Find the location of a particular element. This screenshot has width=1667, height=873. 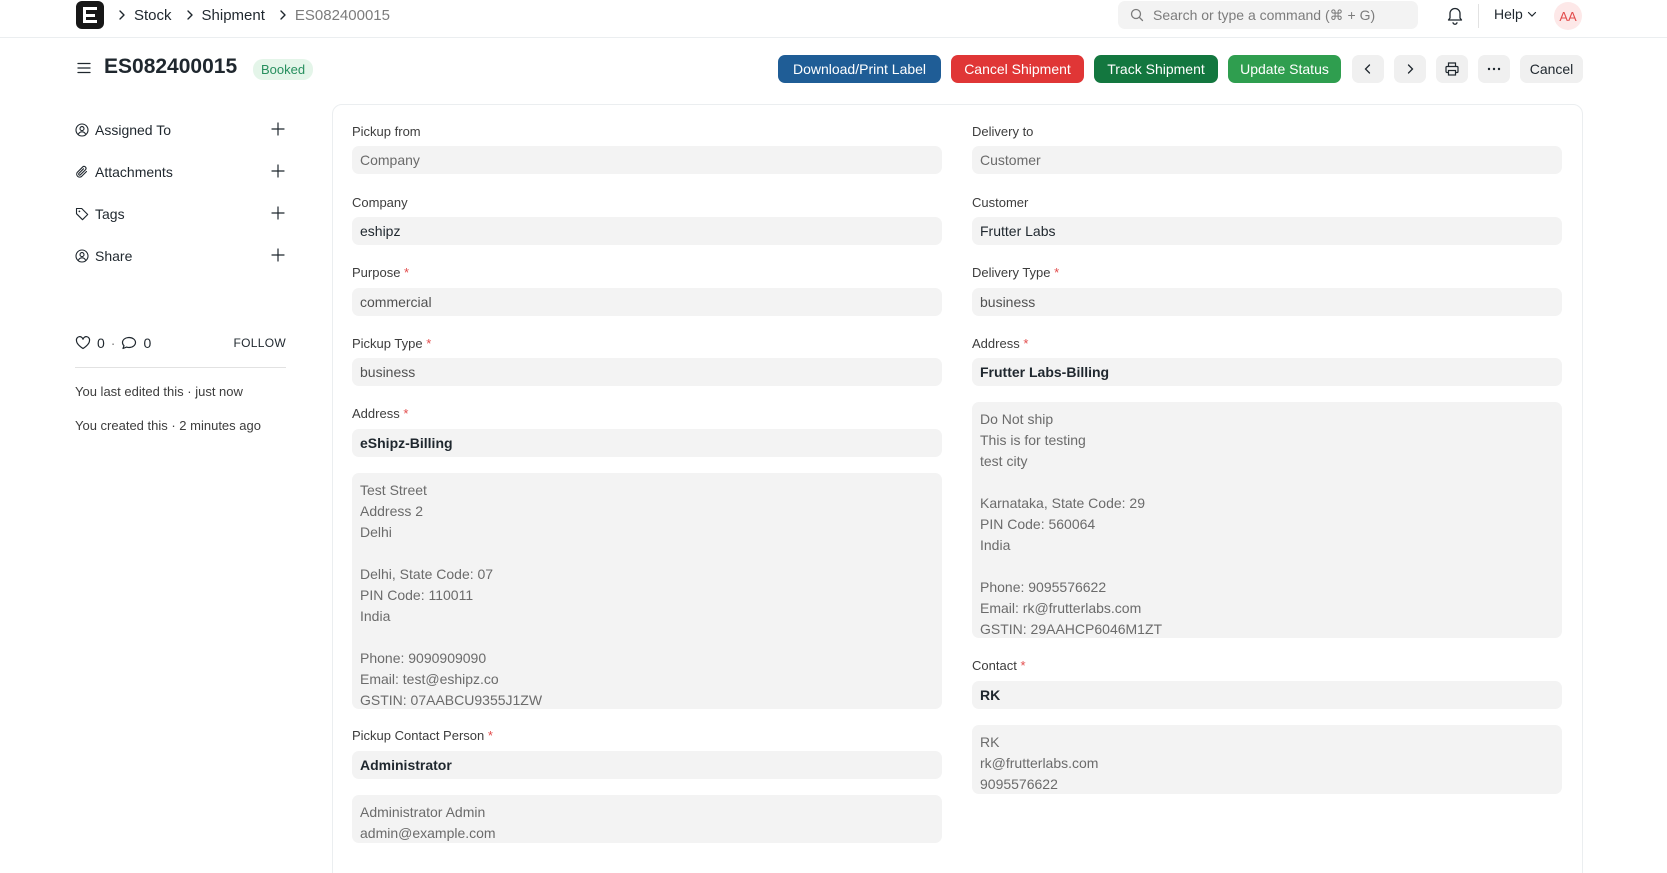

status-badge: Booked is located at coordinates (283, 69).